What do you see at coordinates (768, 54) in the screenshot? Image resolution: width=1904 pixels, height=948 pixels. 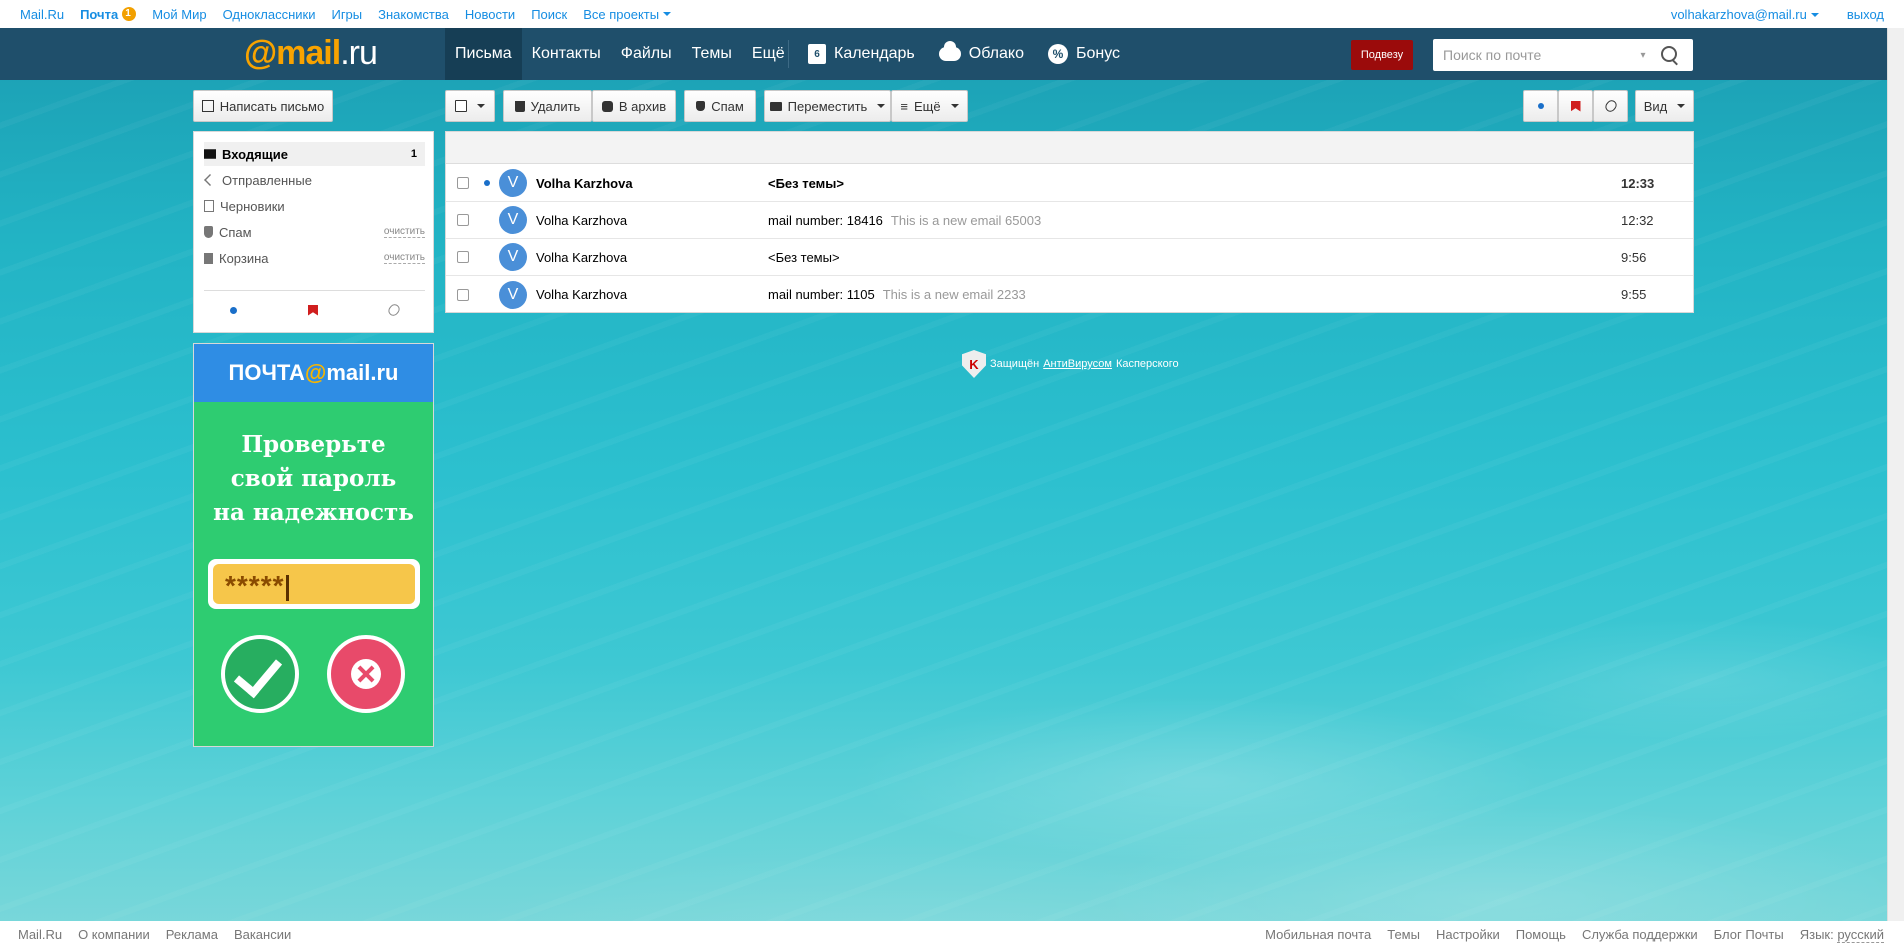 I see `tab-more: Ещё` at bounding box center [768, 54].